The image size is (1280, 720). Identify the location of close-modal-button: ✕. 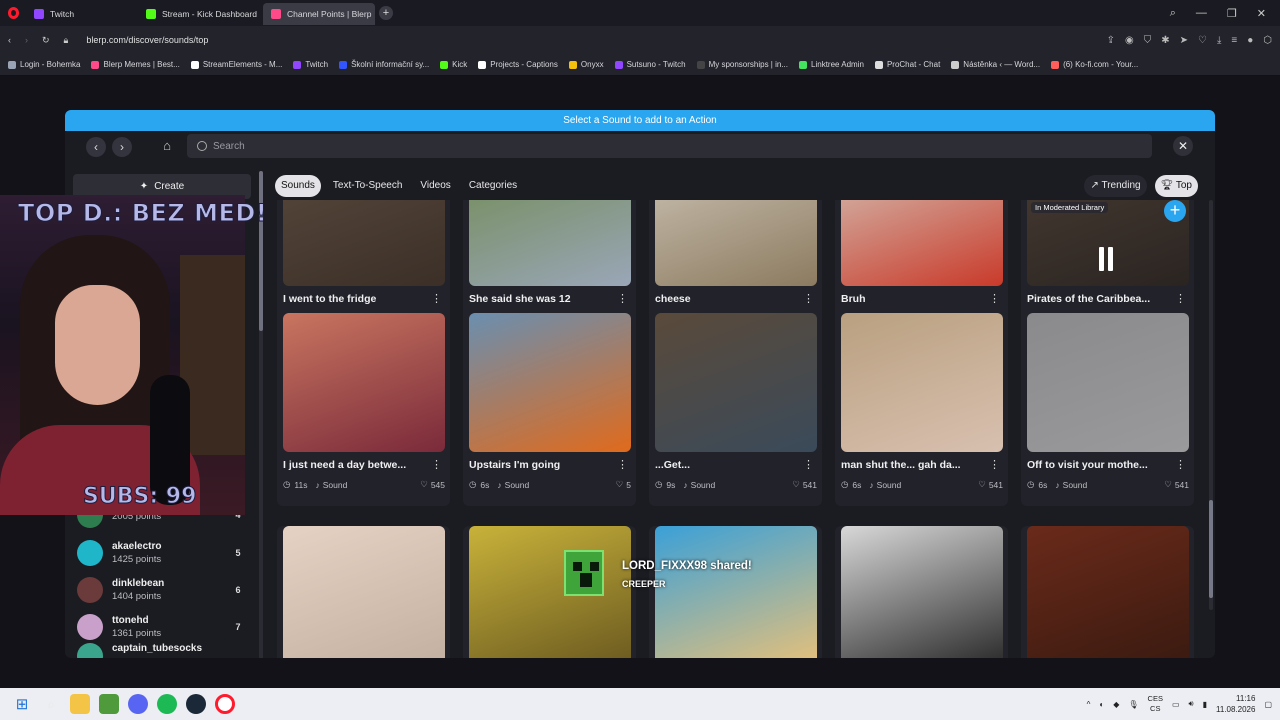
(1183, 146).